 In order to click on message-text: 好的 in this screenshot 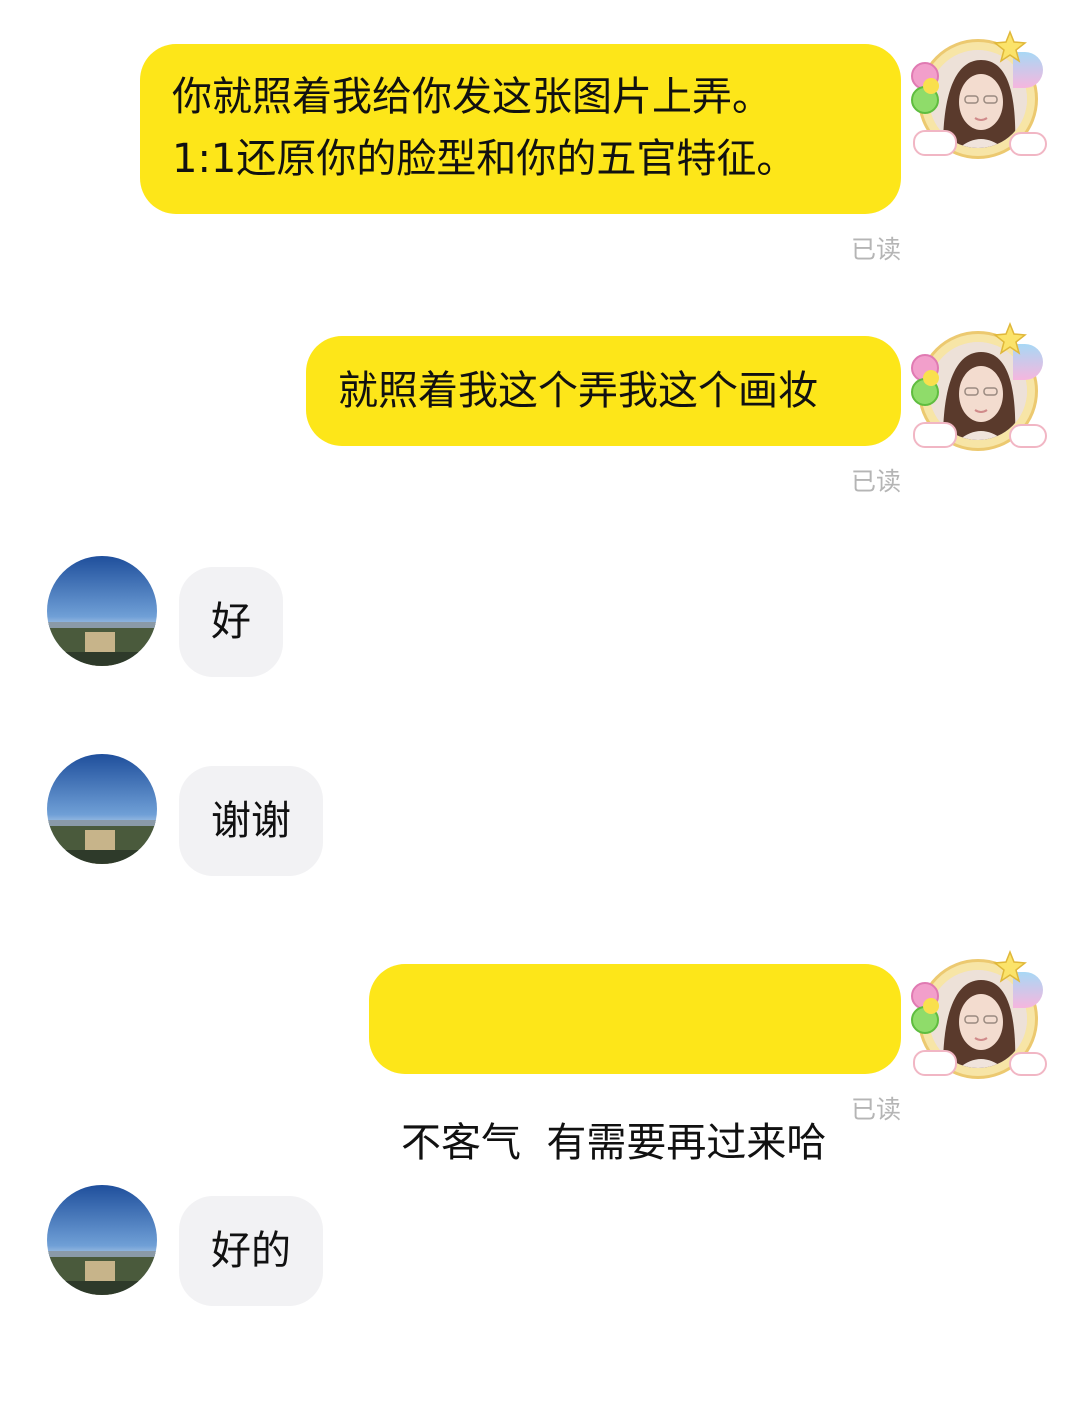, I will do `click(251, 1251)`.